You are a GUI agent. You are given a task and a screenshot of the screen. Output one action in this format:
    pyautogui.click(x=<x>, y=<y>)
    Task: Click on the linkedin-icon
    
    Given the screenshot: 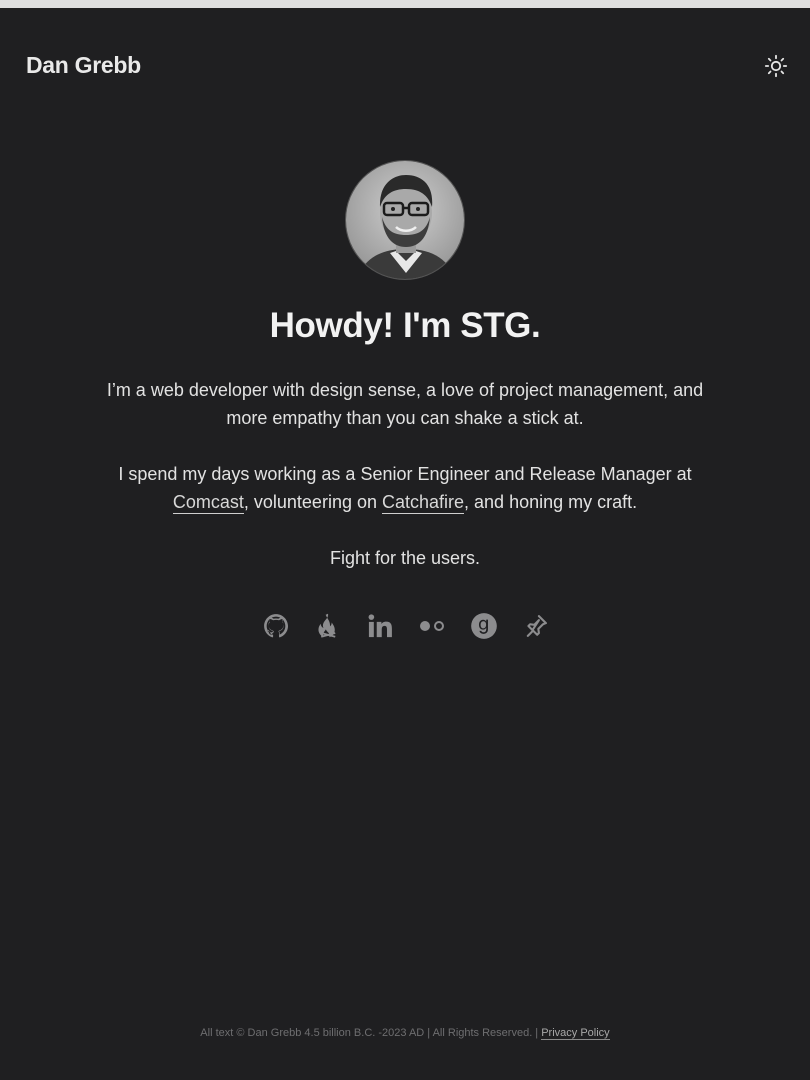 What is the action you would take?
    pyautogui.click(x=380, y=626)
    